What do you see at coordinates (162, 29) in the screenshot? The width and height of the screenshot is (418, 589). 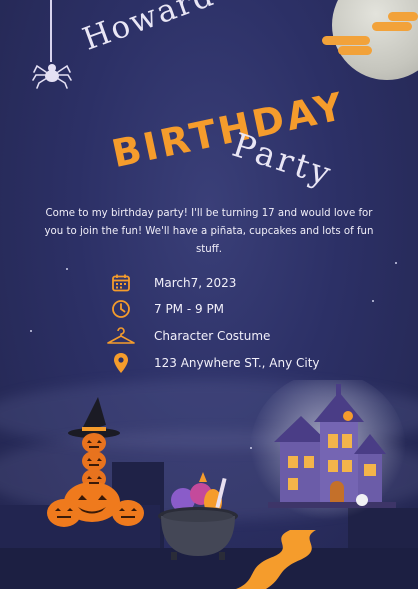 I see `name-heading: Howard's` at bounding box center [162, 29].